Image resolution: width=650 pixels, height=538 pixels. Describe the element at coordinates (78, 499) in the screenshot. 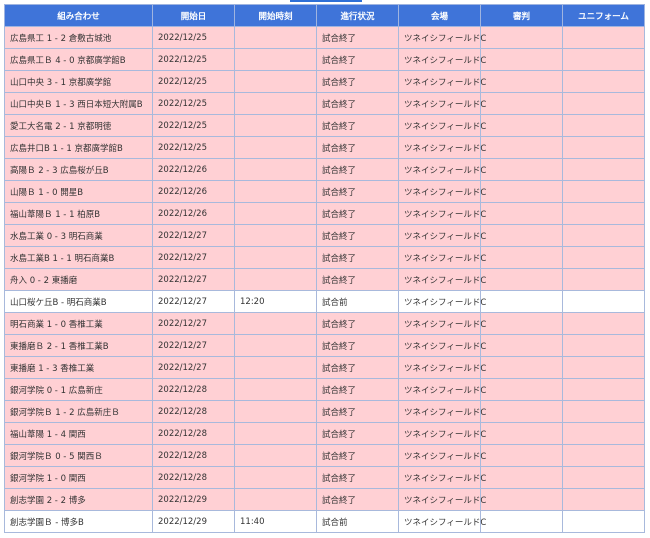

I see `cell-match: 創志学園 2 - 2 博多` at that location.